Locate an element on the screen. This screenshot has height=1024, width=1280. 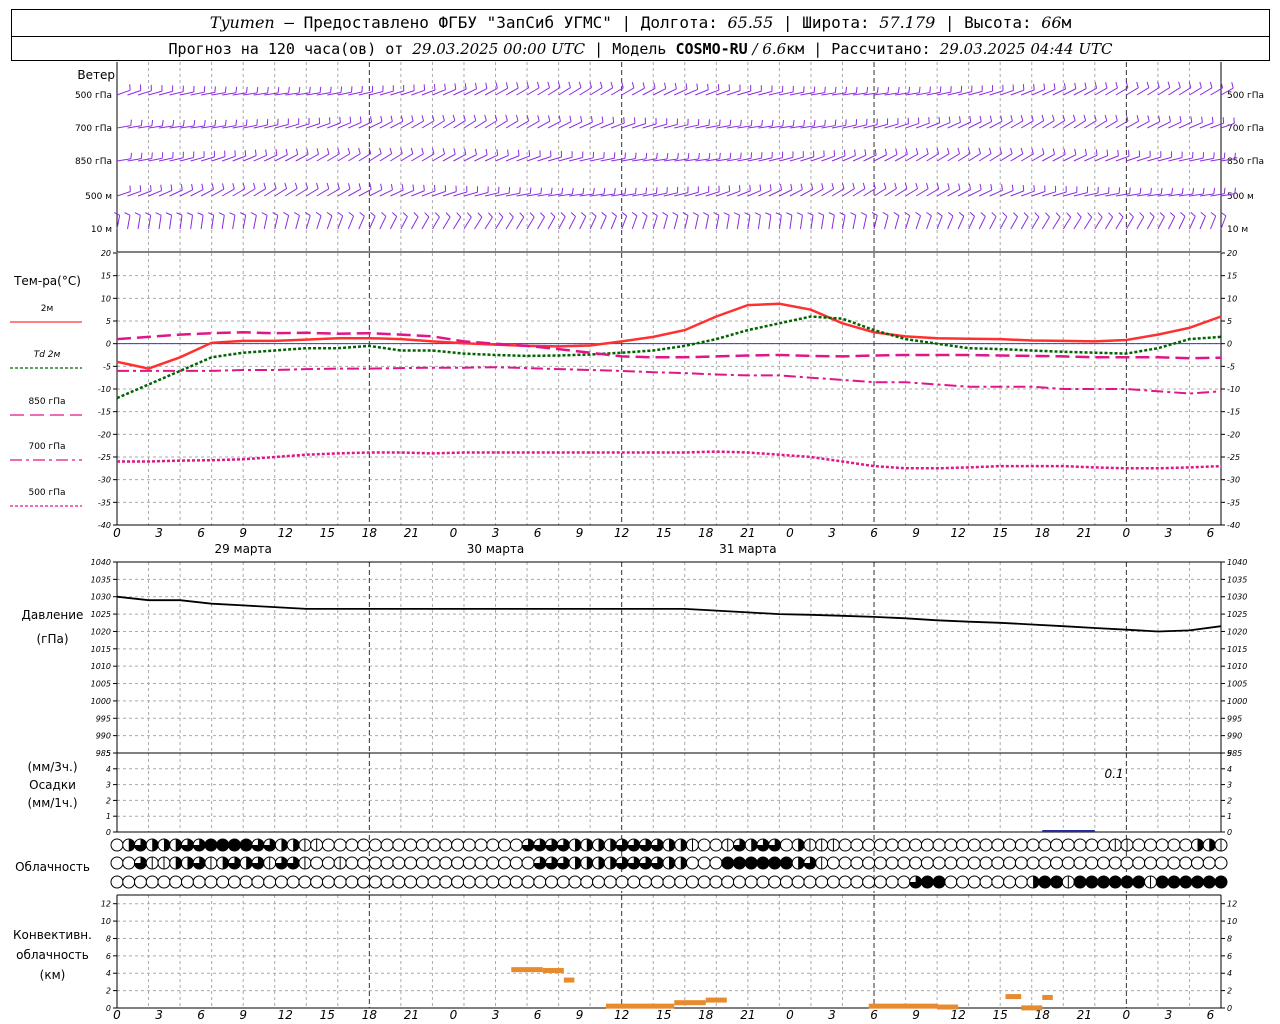
temp-xtick-label: 0 is located at coordinates (790, 533).